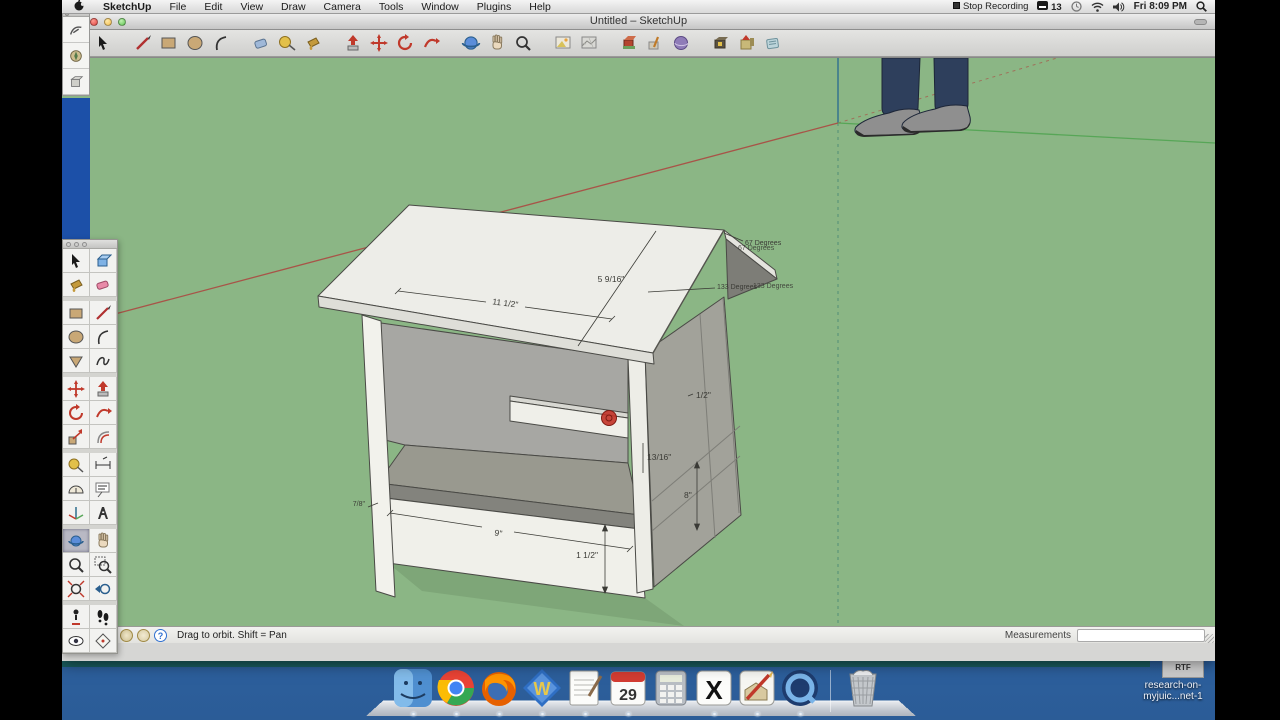 The width and height of the screenshot is (1280, 720). I want to click on clock-icon, so click(1076, 6).